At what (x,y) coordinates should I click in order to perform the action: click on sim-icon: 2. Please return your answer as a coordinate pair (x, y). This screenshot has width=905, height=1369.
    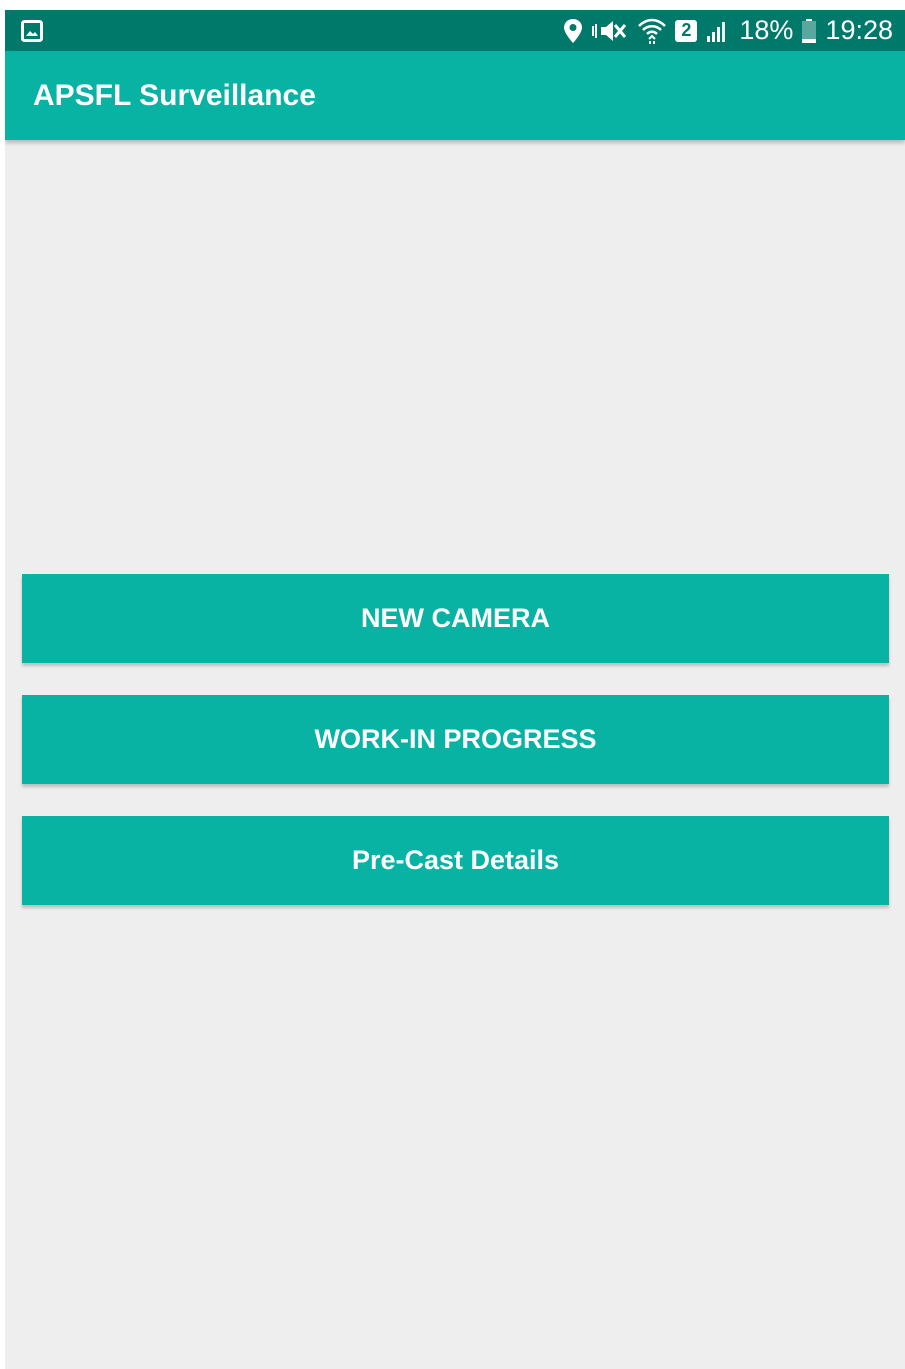
    Looking at the image, I should click on (686, 30).